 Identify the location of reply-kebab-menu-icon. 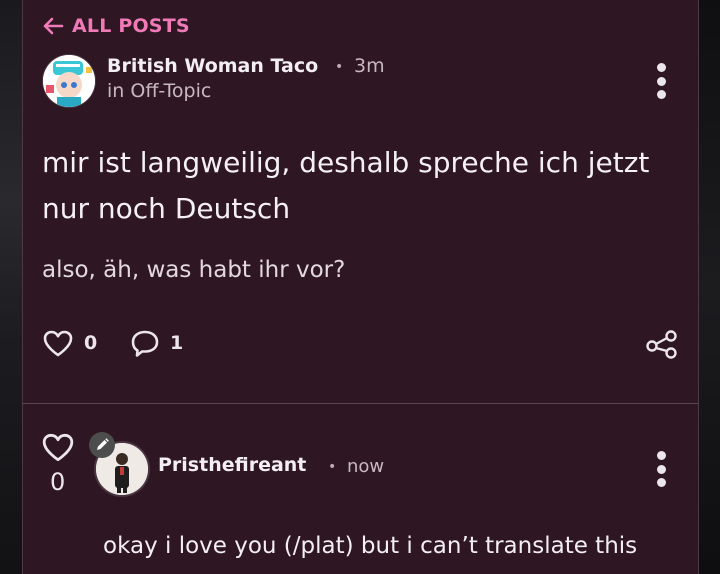
(661, 469).